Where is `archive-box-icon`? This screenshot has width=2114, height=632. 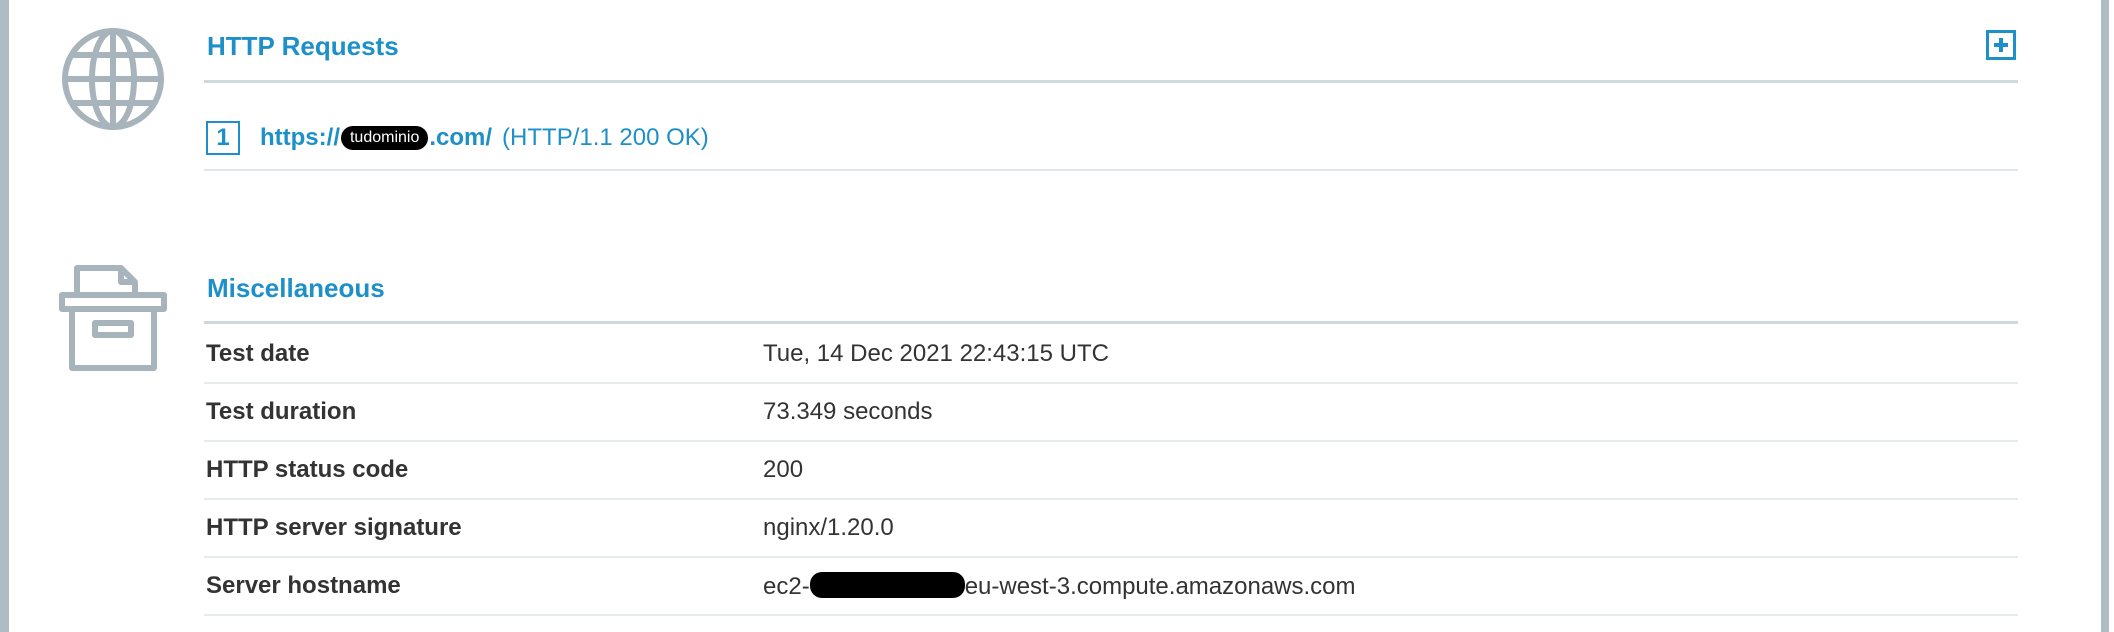 archive-box-icon is located at coordinates (113, 318).